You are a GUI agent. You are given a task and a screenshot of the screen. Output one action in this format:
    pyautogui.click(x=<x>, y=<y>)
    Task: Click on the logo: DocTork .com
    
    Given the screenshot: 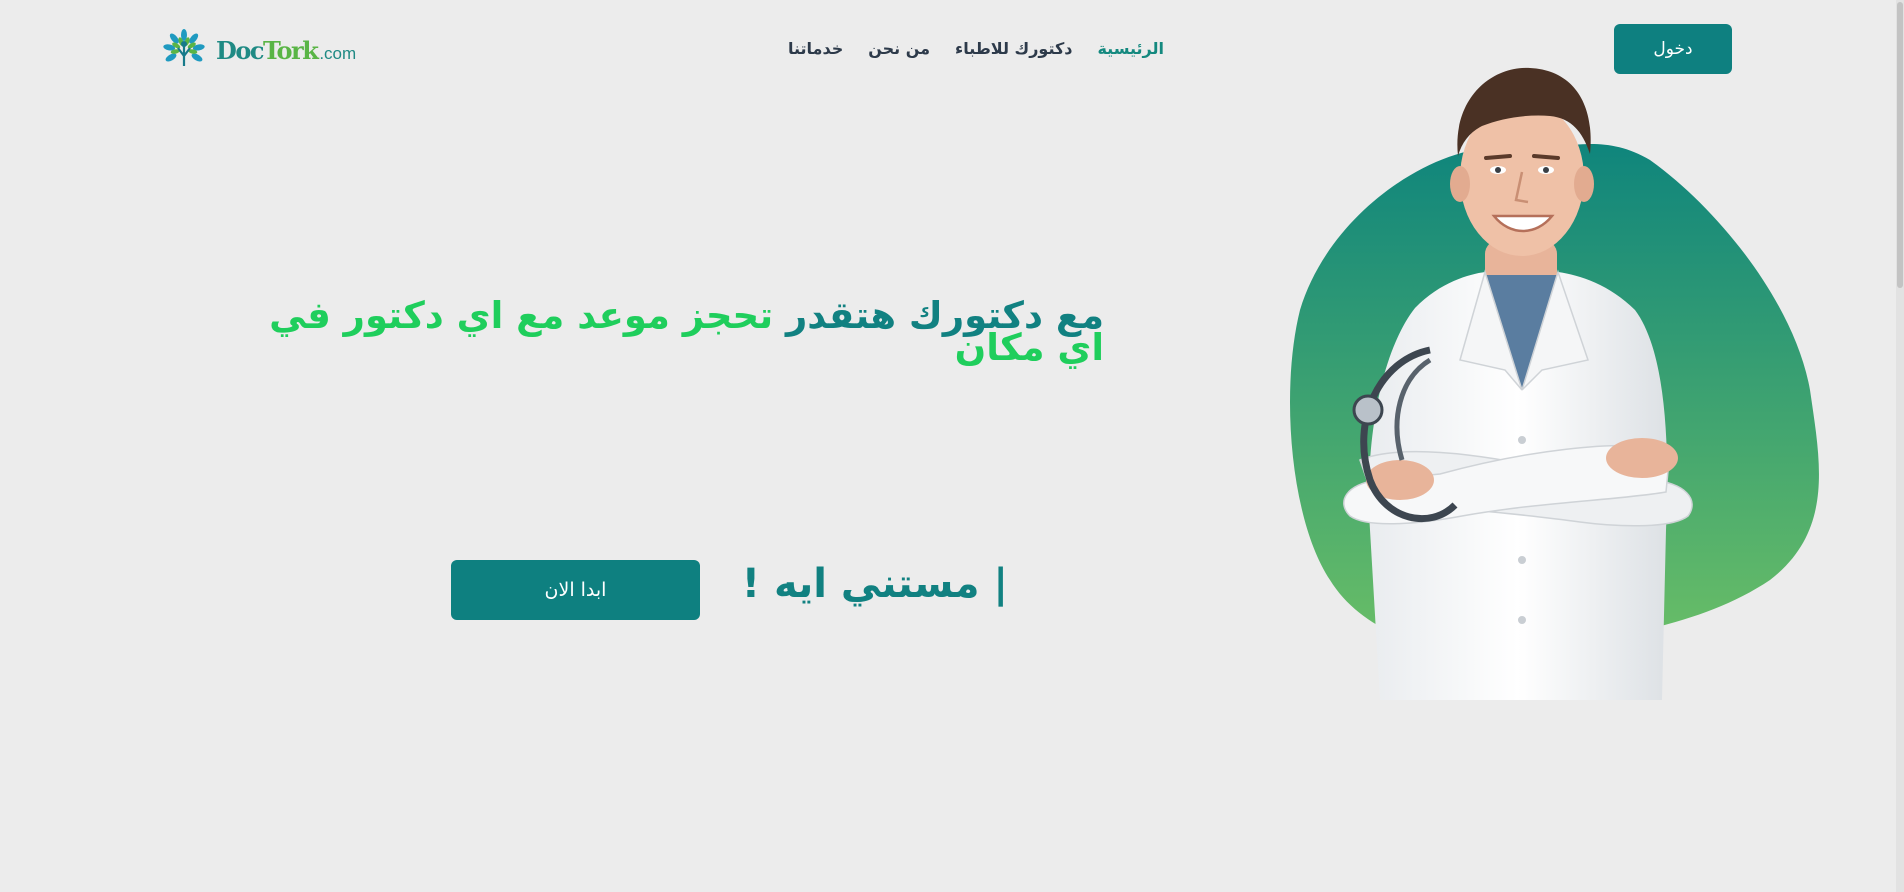 What is the action you would take?
    pyautogui.click(x=259, y=50)
    